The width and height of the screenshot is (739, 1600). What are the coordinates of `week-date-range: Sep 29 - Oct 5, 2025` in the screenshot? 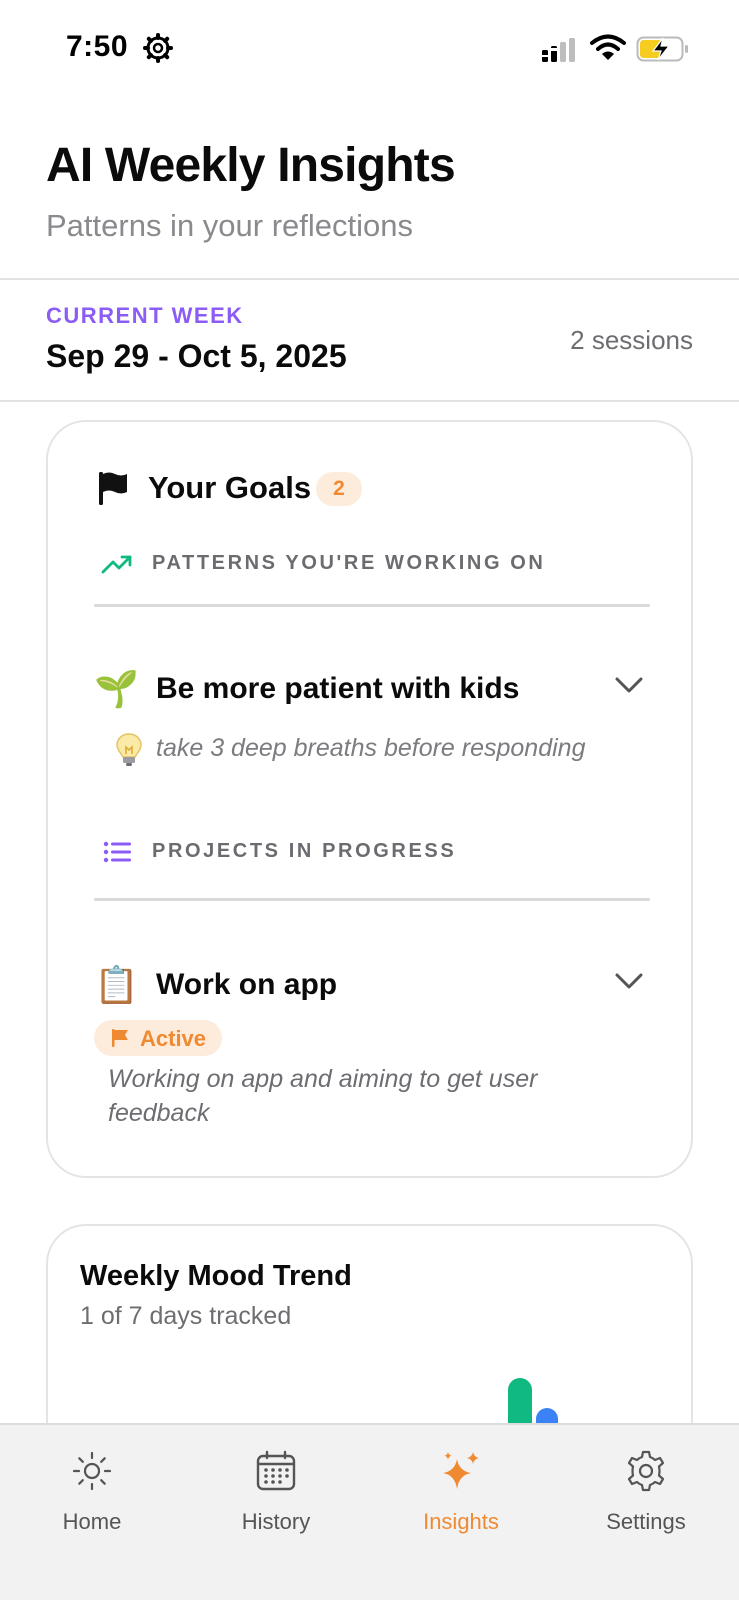 It's located at (196, 356).